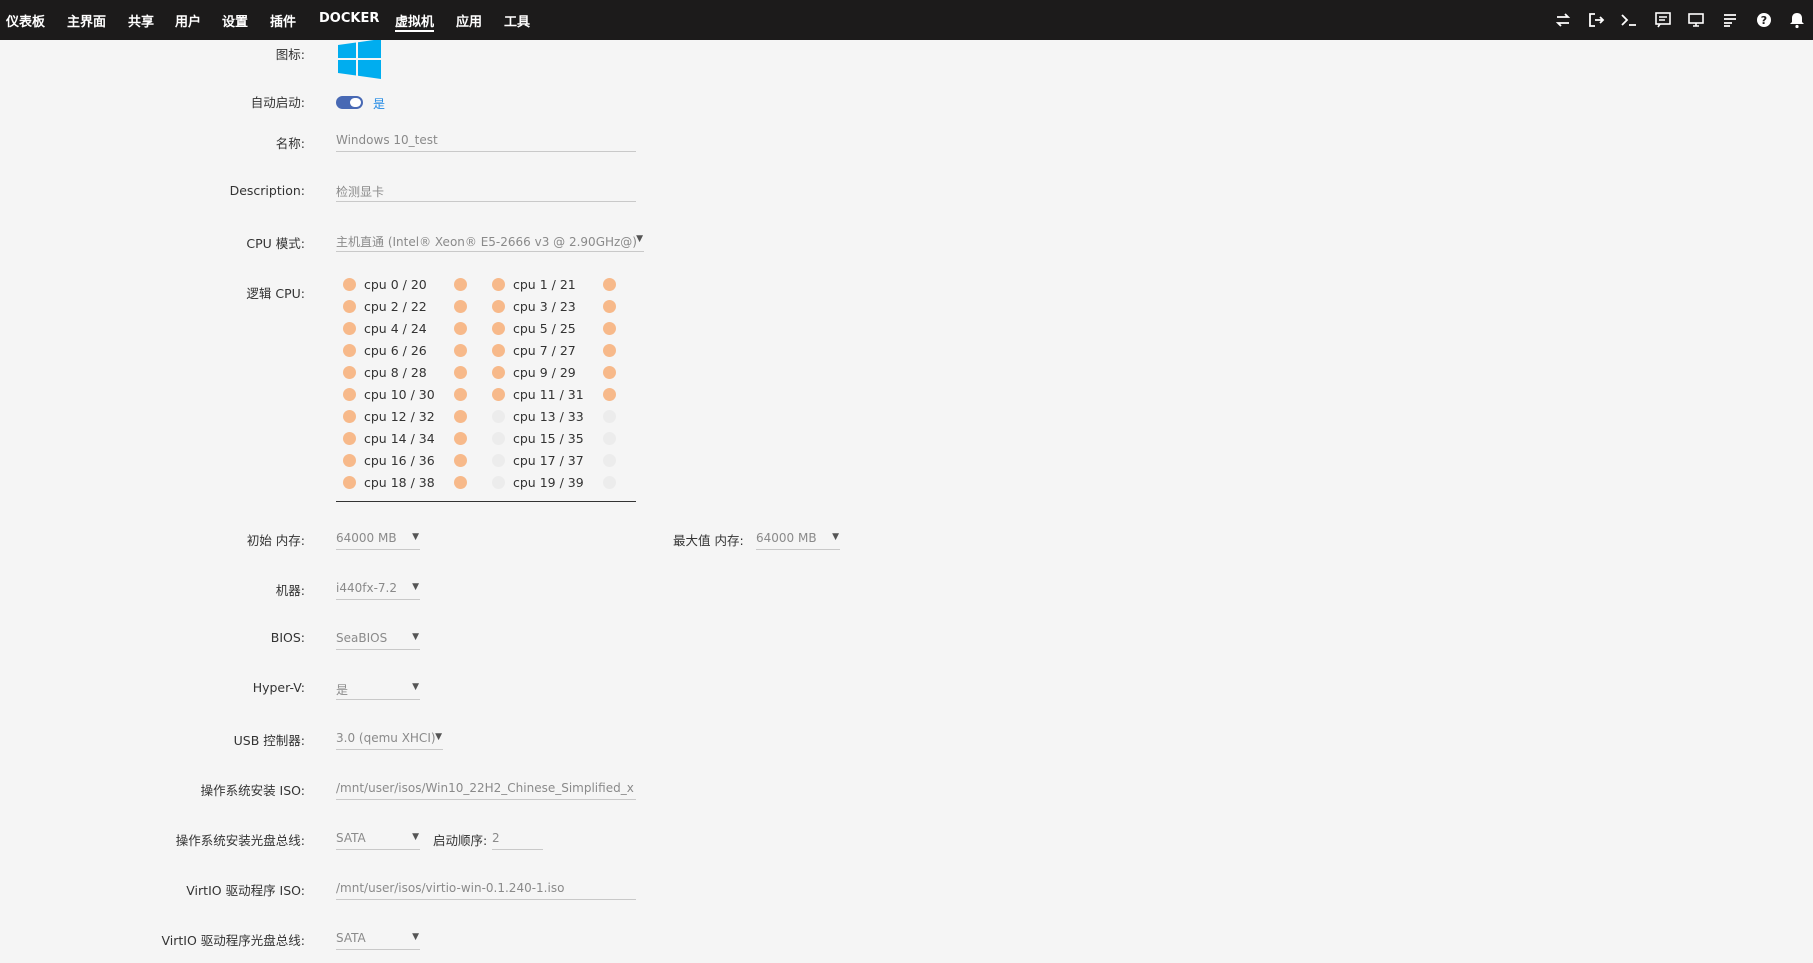 This screenshot has width=1813, height=963. Describe the element at coordinates (460, 840) in the screenshot. I see `boot-order-label: 启动顺序:` at that location.